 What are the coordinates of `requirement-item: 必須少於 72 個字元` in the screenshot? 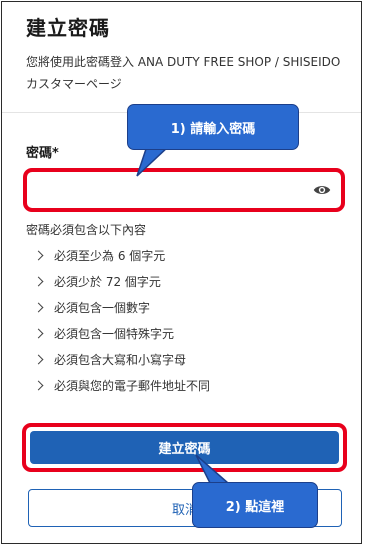 It's located at (121, 285).